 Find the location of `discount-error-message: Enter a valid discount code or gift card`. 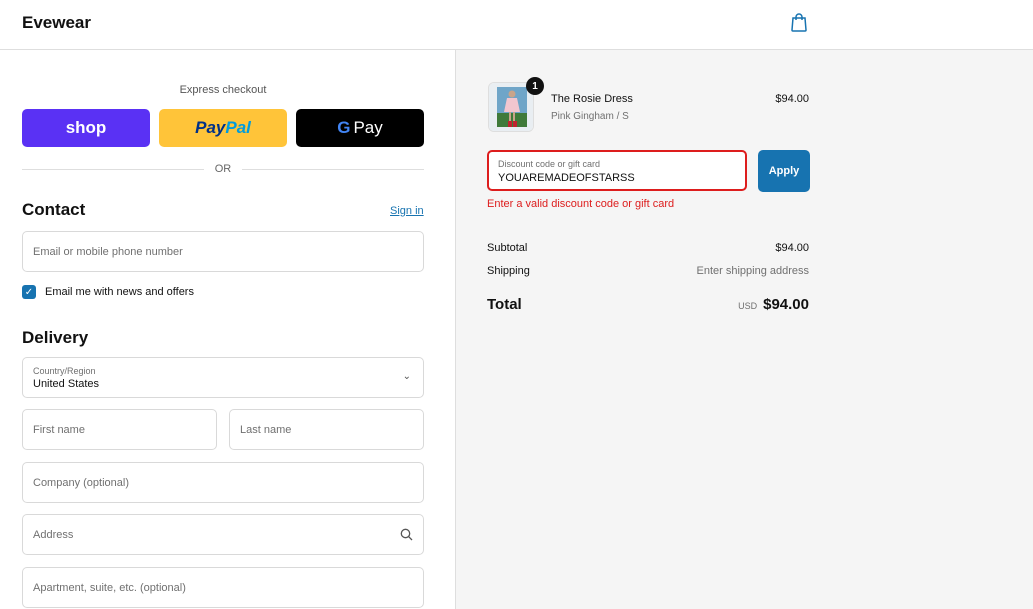

discount-error-message: Enter a valid discount code or gift card is located at coordinates (581, 204).